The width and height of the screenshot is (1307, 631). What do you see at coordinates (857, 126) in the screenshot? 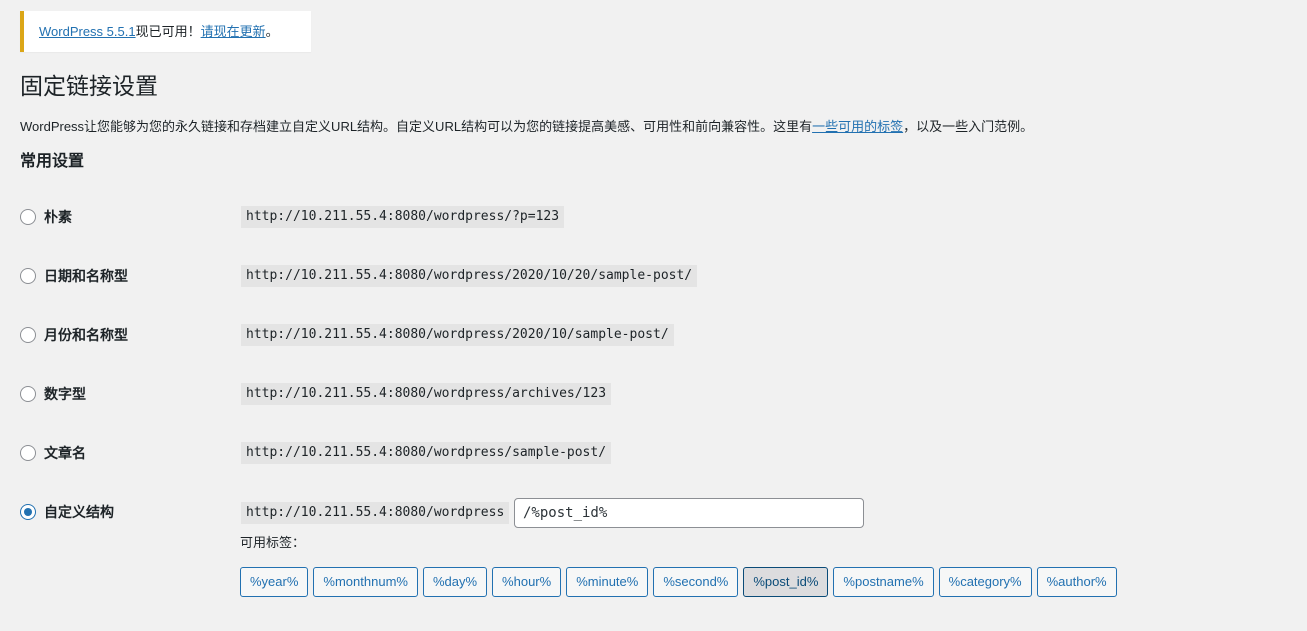
I see `available-tags-link: 一些可用的标签` at bounding box center [857, 126].